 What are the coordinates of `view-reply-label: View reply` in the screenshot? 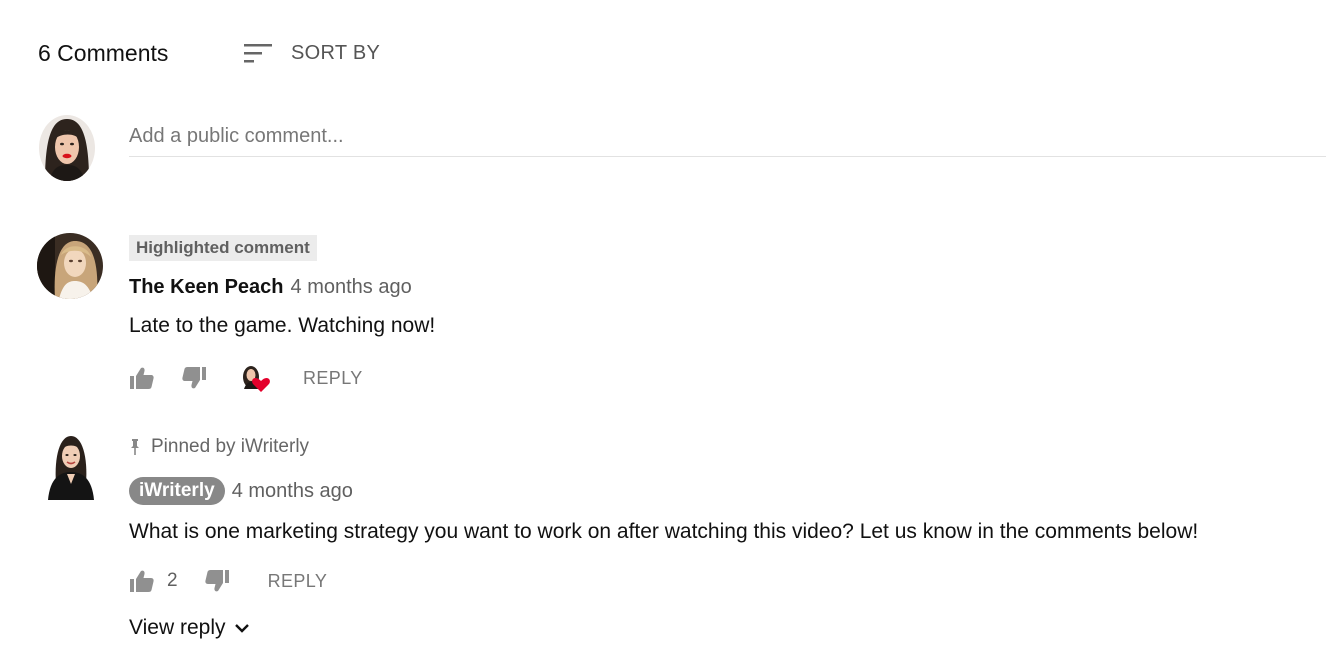 It's located at (177, 627).